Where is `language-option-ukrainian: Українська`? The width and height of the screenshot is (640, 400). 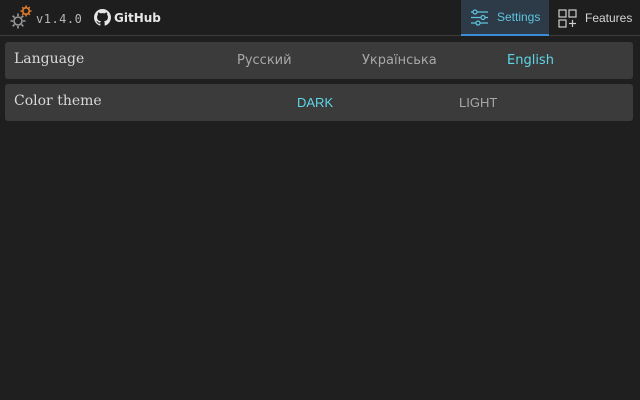 language-option-ukrainian: Українська is located at coordinates (399, 60).